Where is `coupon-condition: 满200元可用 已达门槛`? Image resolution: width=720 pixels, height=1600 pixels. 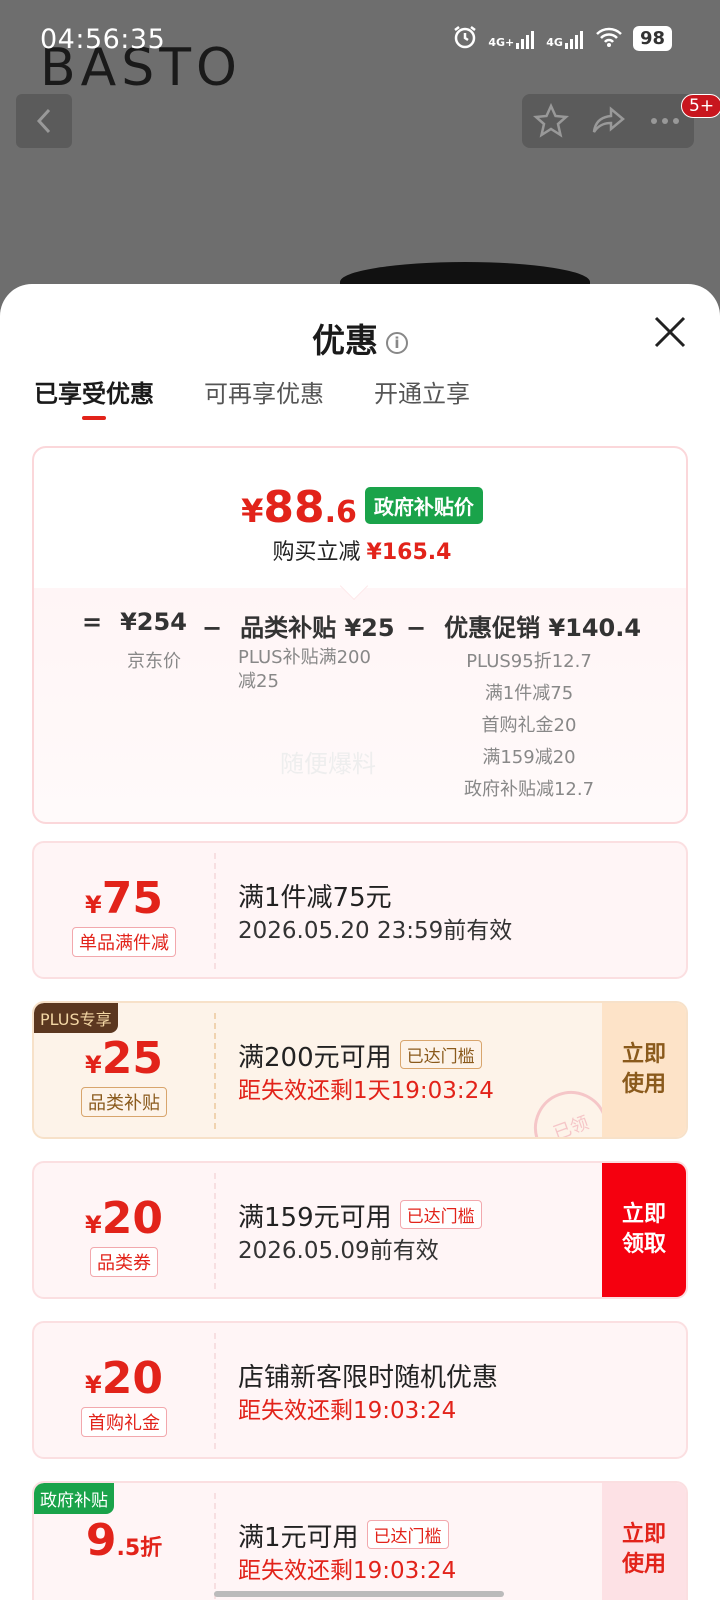
coupon-condition: 满200元可用 已达门槛 is located at coordinates (360, 1055).